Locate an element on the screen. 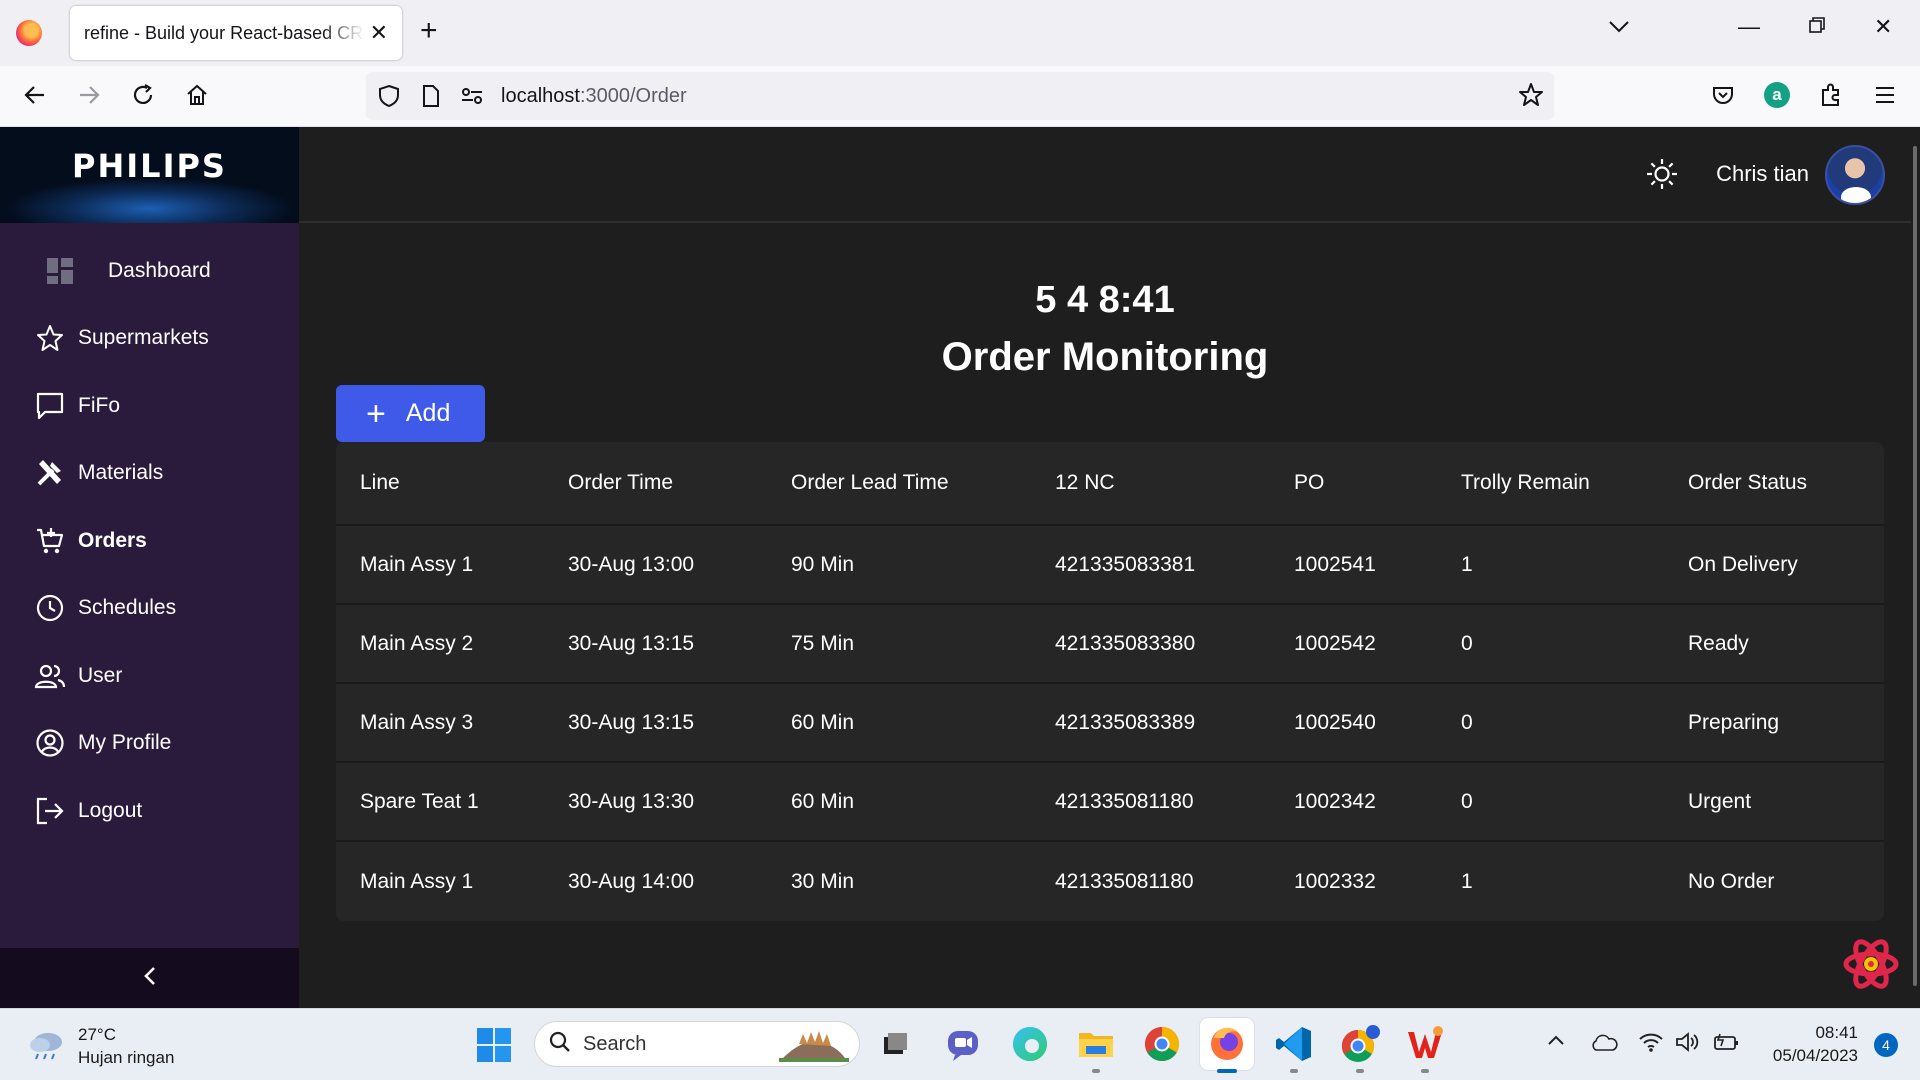 This screenshot has height=1080, width=1920. brand-logo: PHILIPS is located at coordinates (149, 175).